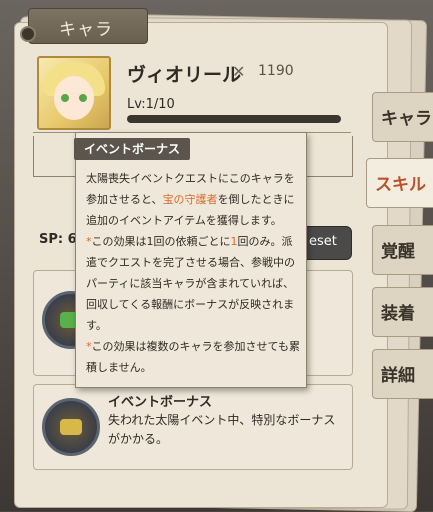 The height and width of the screenshot is (512, 433). I want to click on tab-equip: 装着, so click(402, 312).